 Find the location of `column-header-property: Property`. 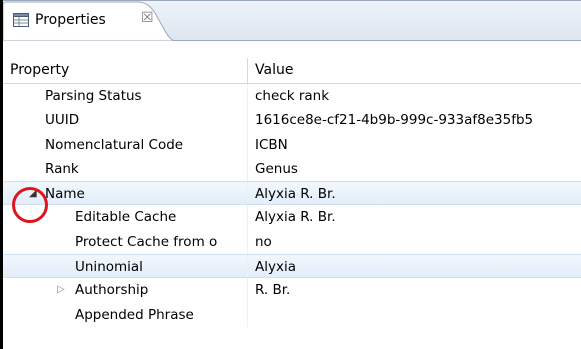

column-header-property: Property is located at coordinates (39, 71).